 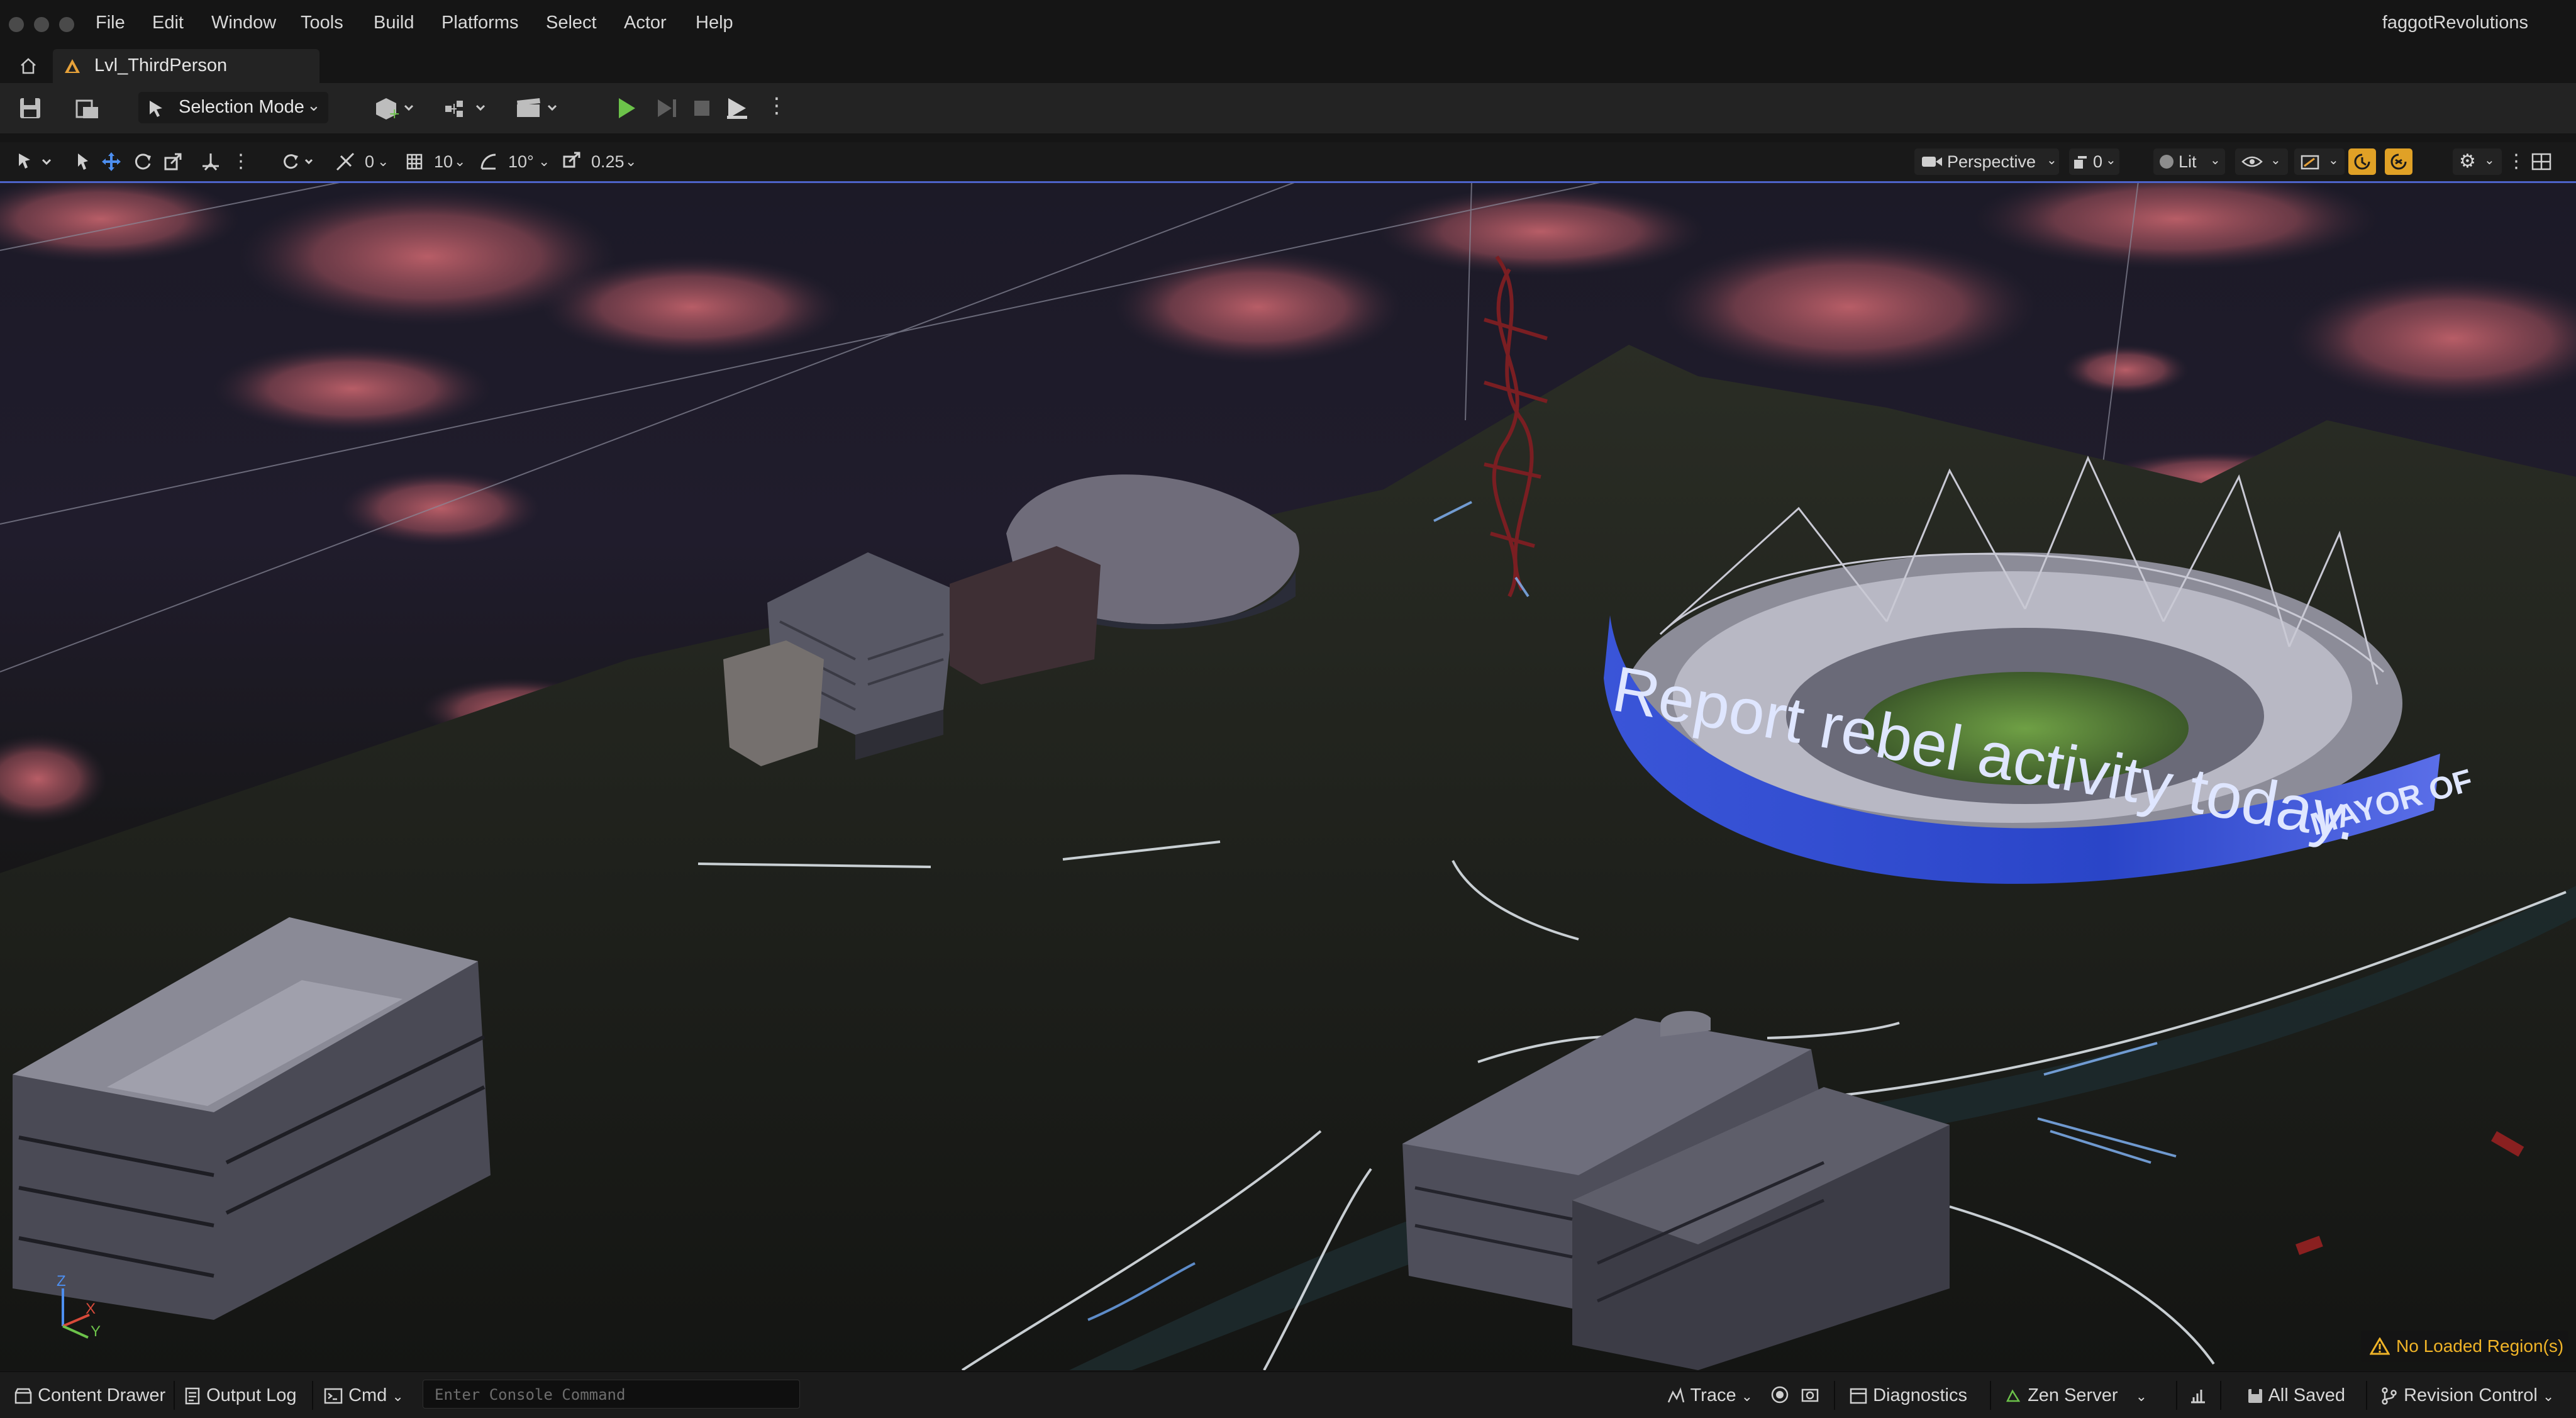 What do you see at coordinates (243, 23) in the screenshot?
I see `menu-window: Window` at bounding box center [243, 23].